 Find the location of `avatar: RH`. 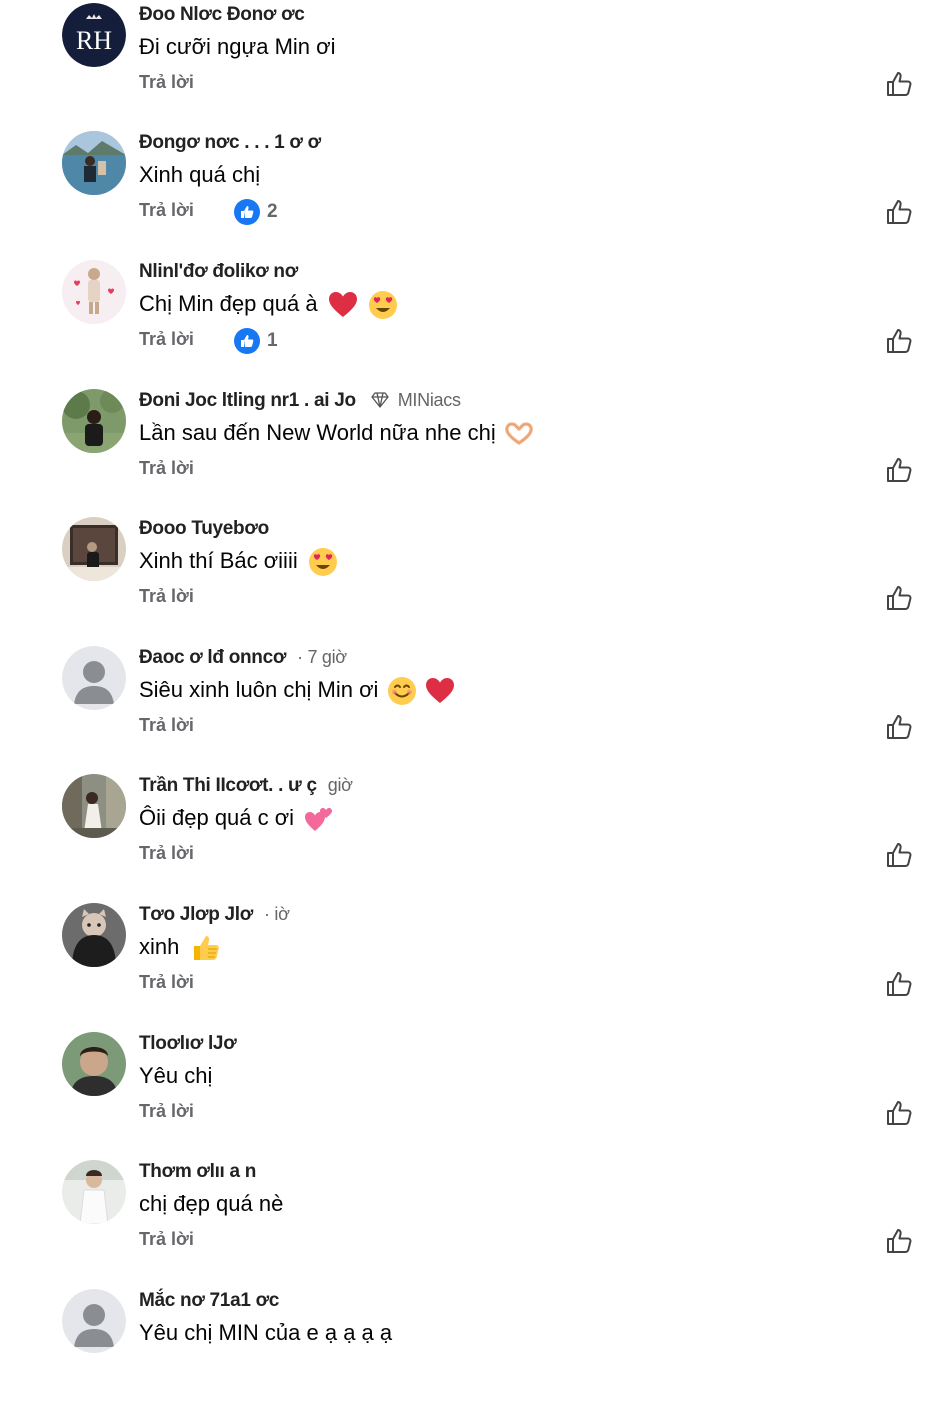

avatar: RH is located at coordinates (94, 35).